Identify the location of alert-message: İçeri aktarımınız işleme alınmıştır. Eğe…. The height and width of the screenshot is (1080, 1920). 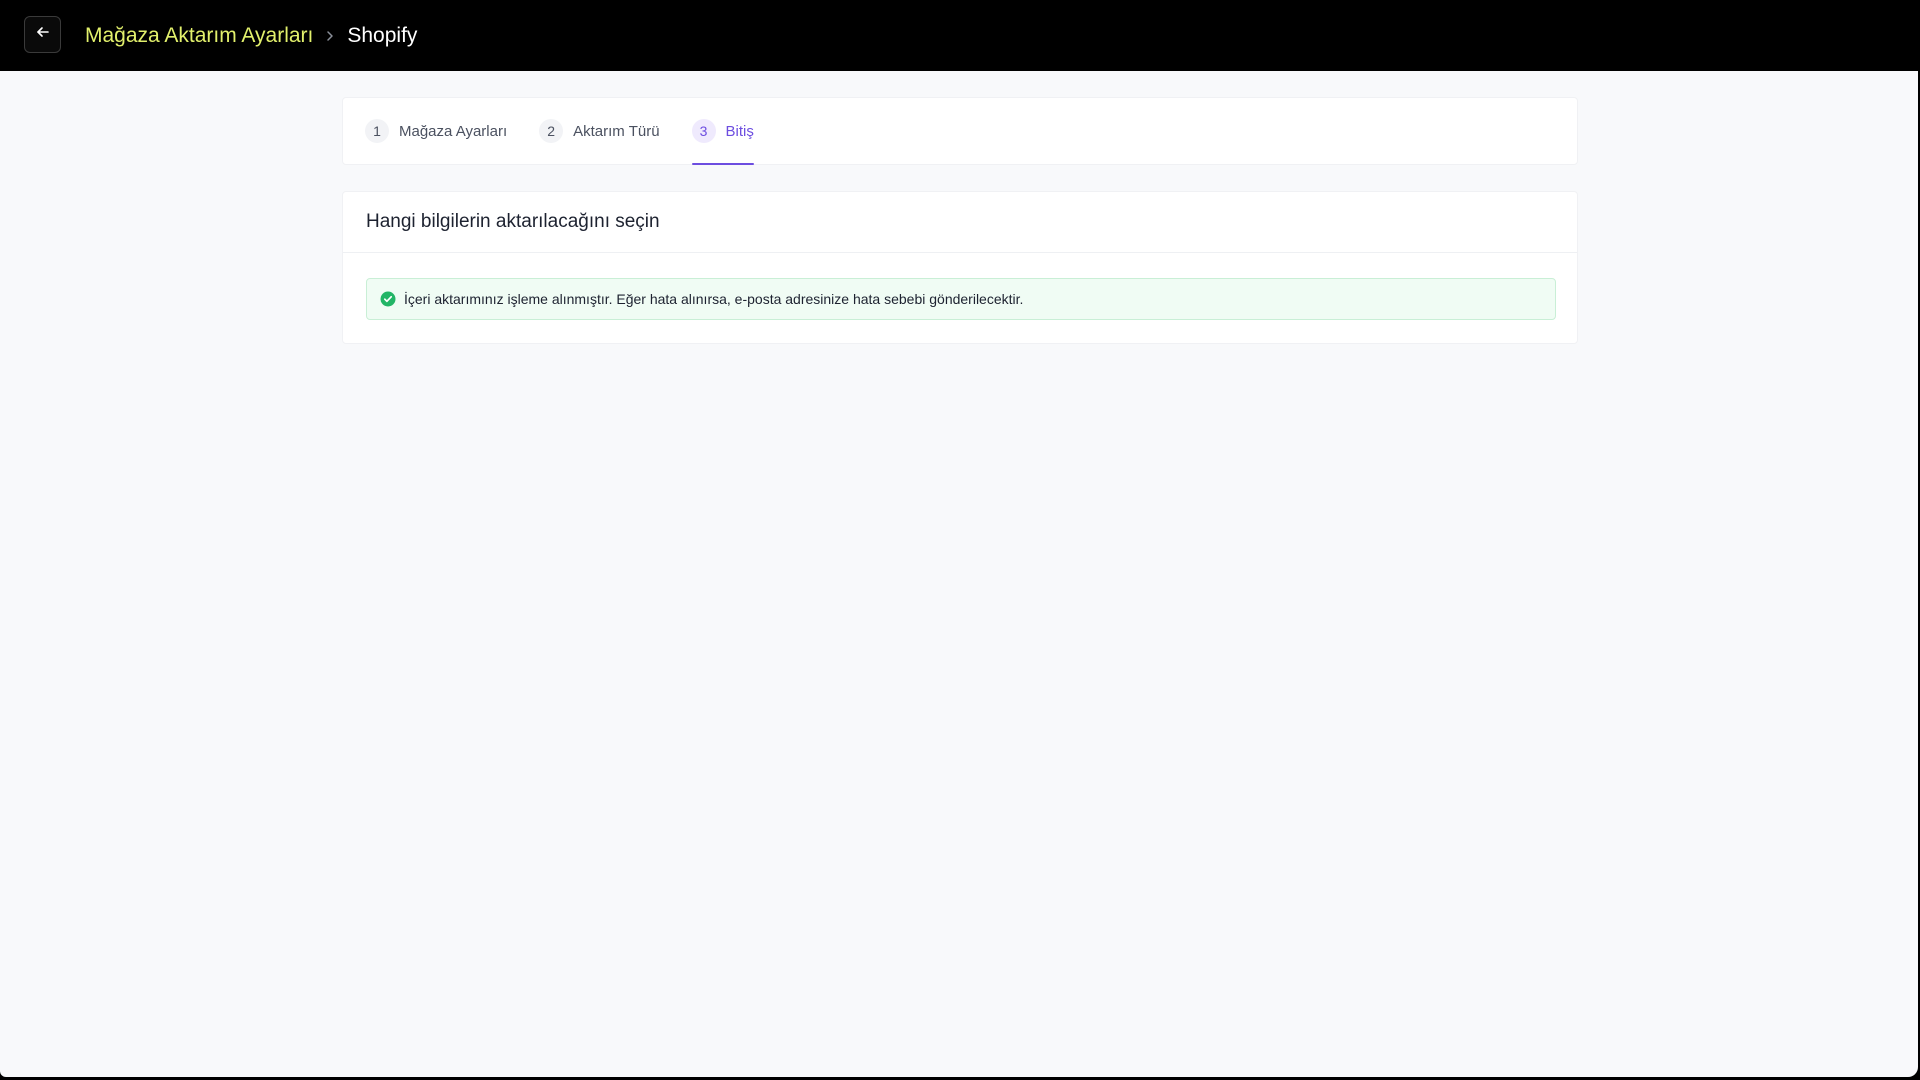
(714, 299).